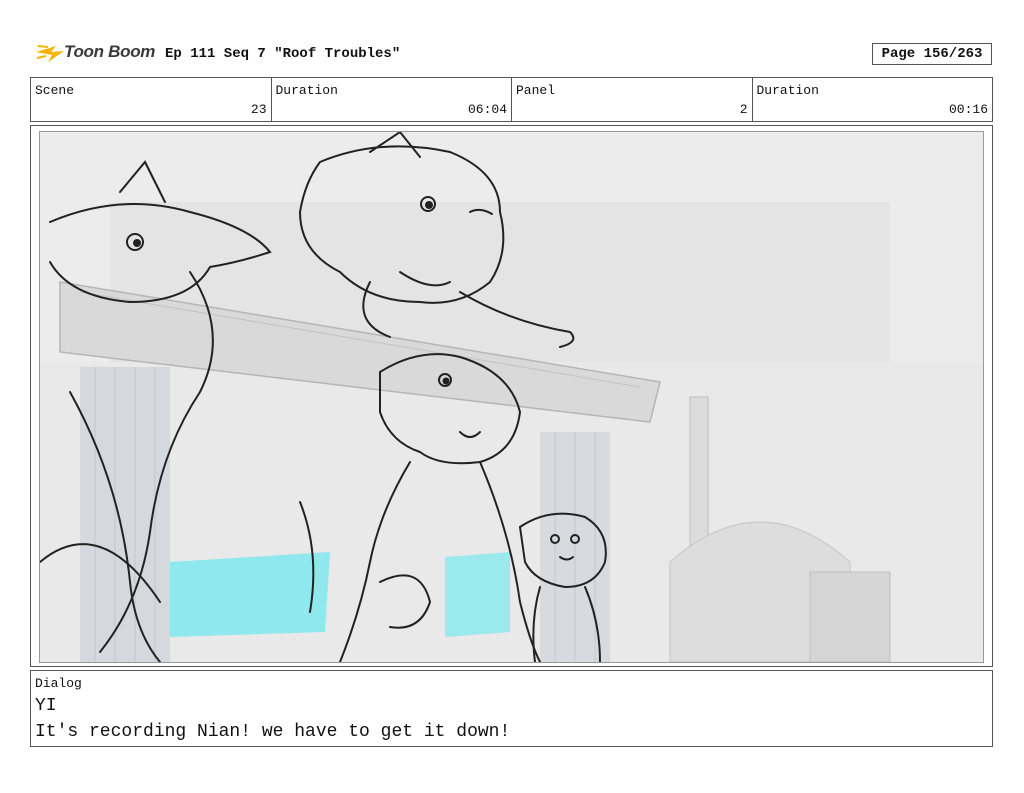 The image size is (1024, 793). Describe the element at coordinates (110, 51) in the screenshot. I see `logo-text: Toon Boom` at that location.